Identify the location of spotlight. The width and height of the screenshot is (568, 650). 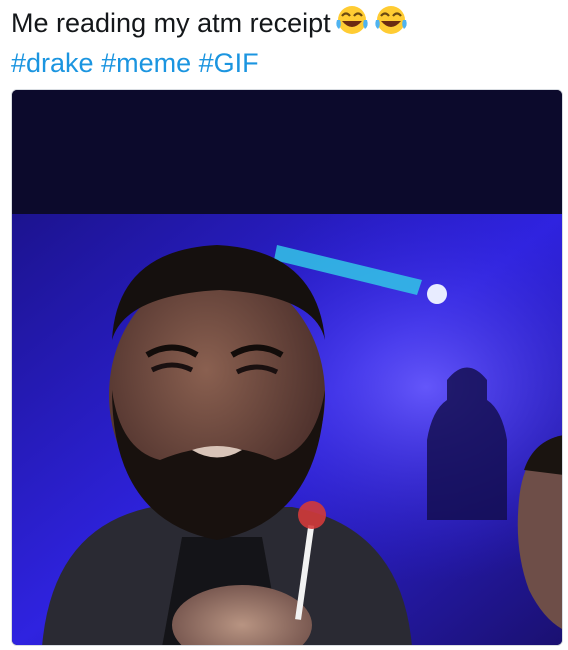
(437, 294).